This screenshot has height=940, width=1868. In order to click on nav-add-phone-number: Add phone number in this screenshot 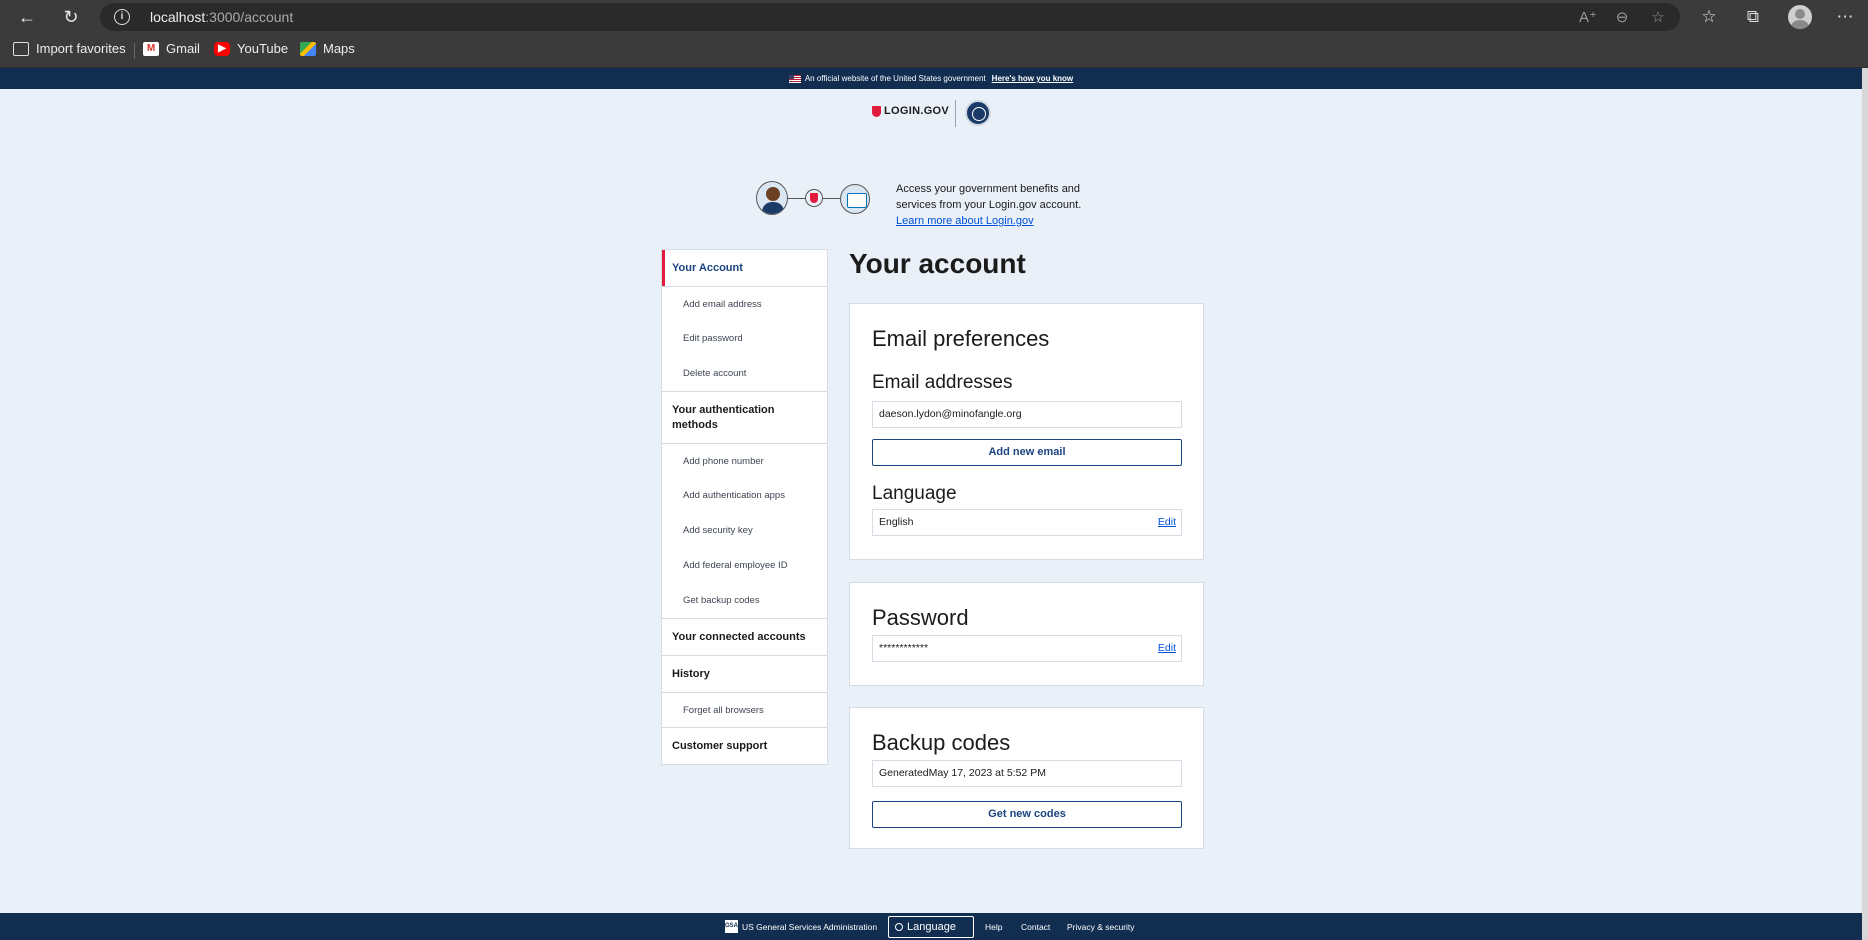, I will do `click(744, 460)`.